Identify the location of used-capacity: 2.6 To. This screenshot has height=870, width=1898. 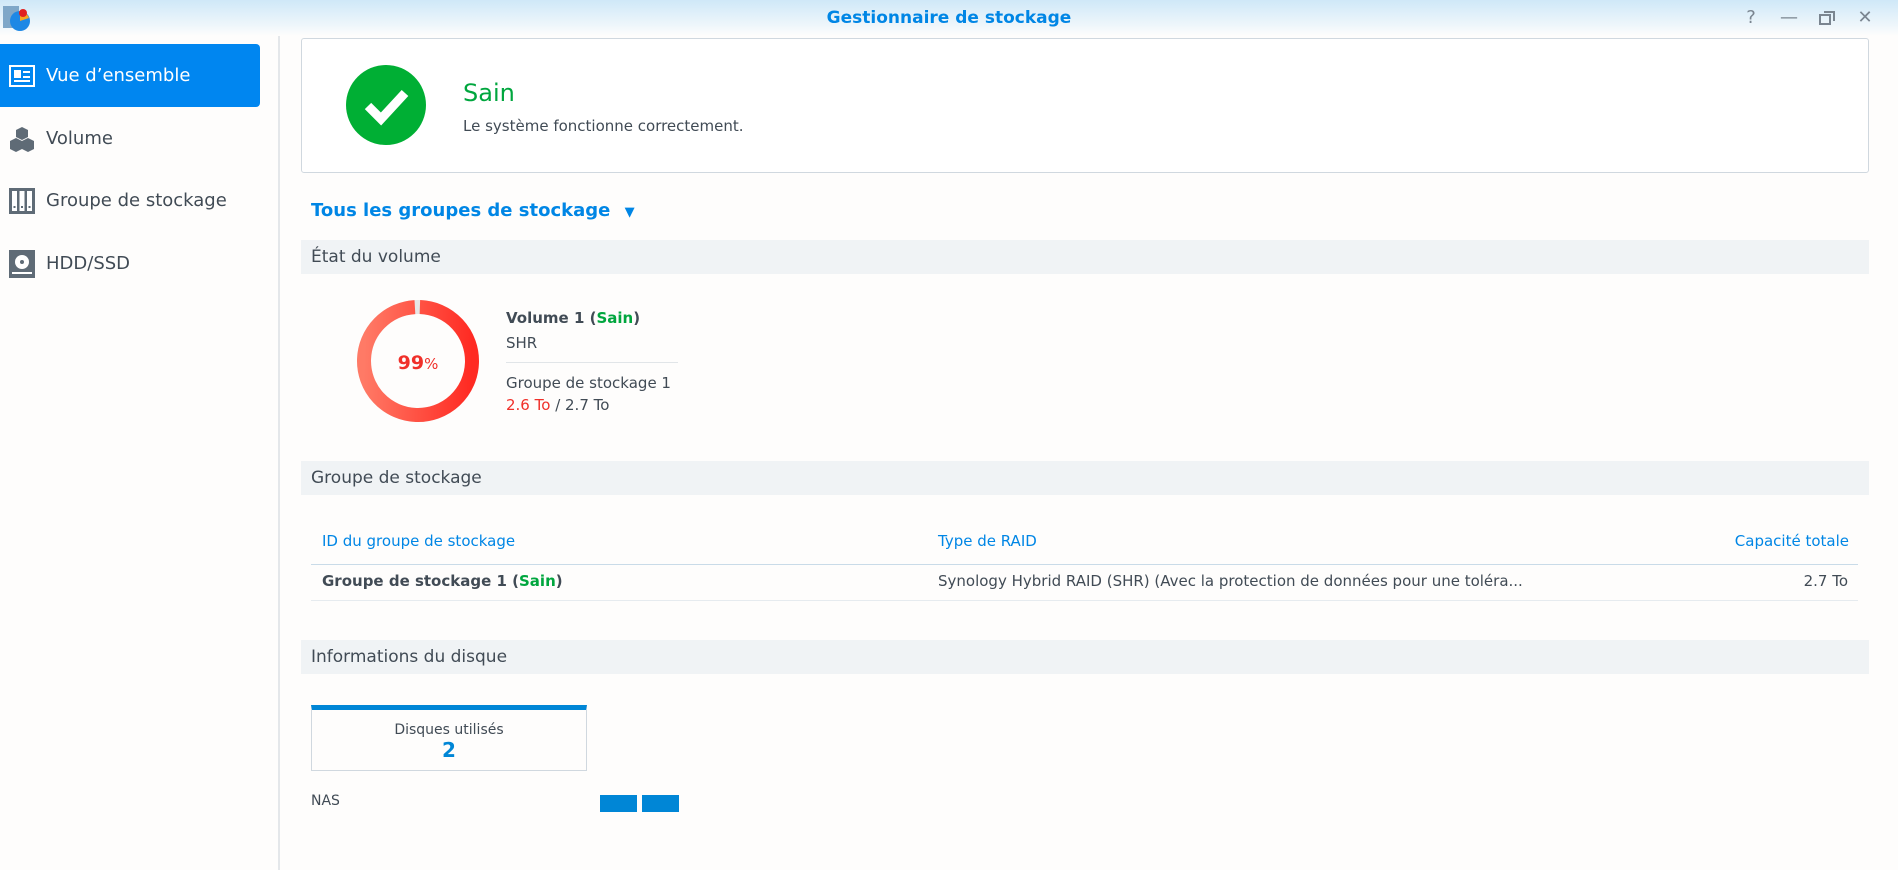
(528, 405).